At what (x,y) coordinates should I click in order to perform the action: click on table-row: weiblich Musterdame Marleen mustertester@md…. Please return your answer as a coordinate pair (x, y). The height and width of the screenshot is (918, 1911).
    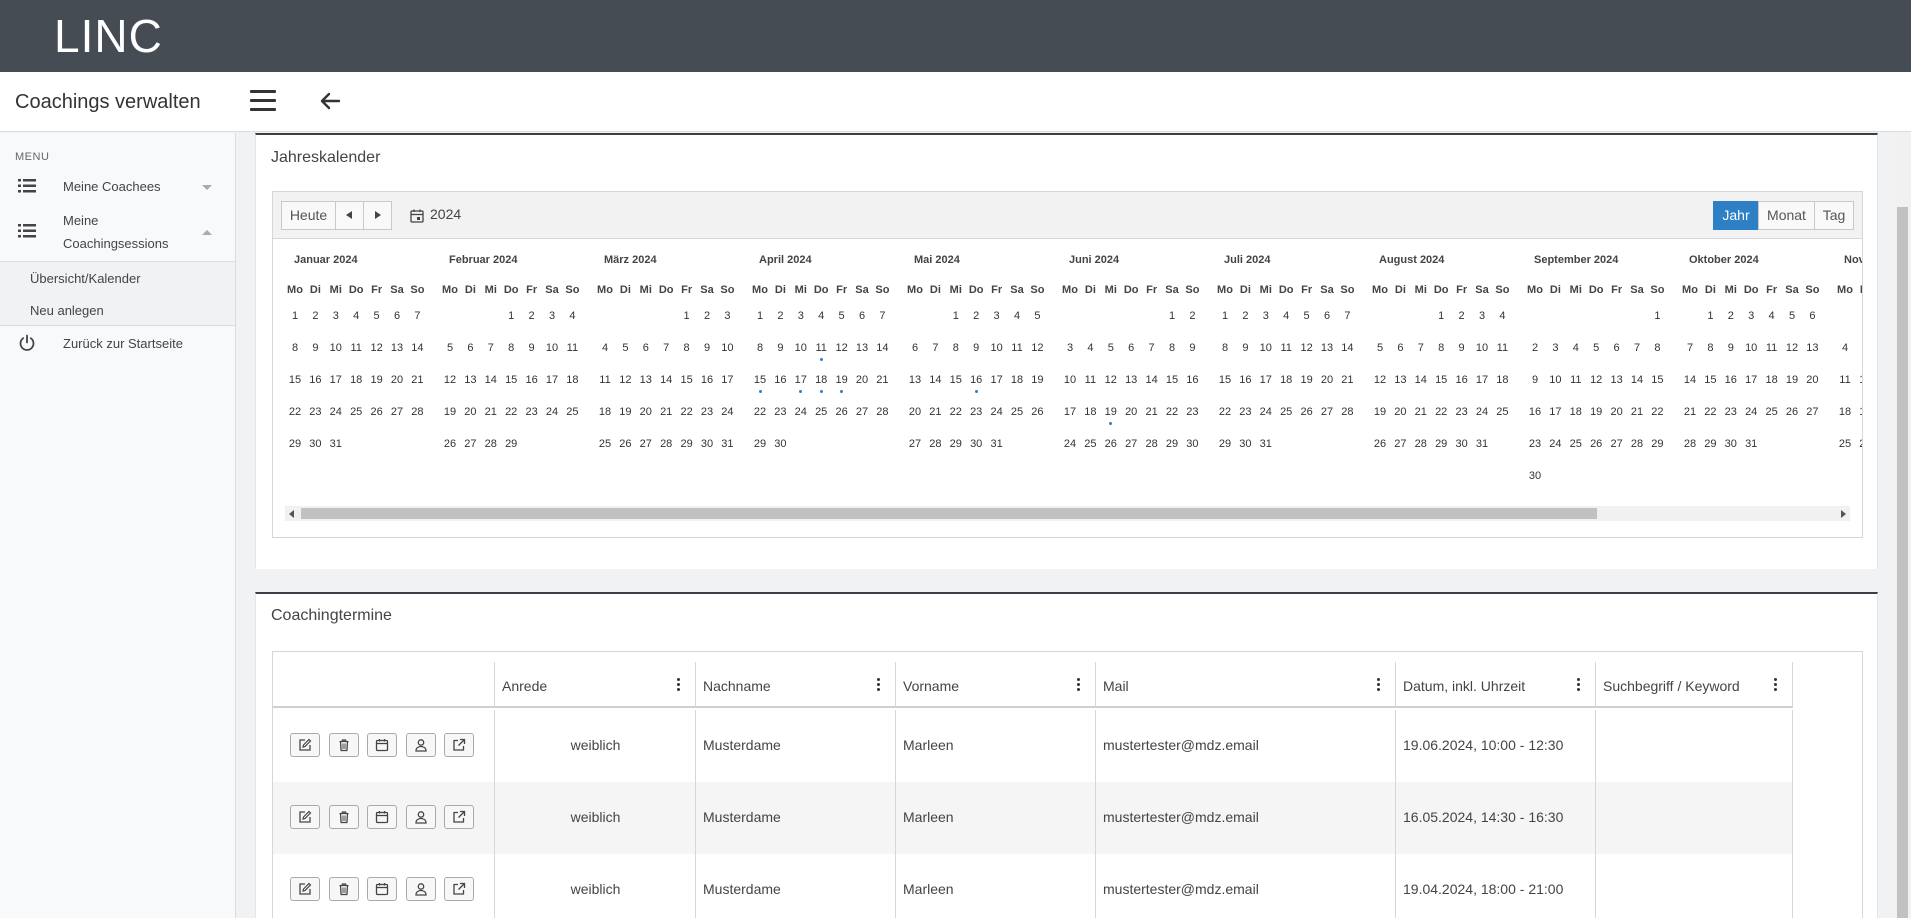
    Looking at the image, I should click on (1033, 818).